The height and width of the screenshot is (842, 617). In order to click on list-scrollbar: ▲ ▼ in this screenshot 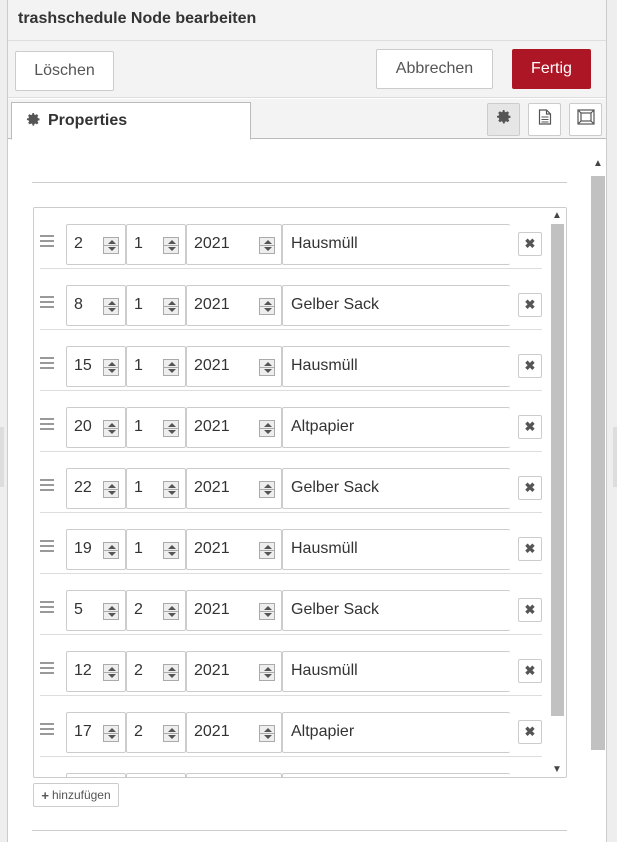, I will do `click(557, 492)`.